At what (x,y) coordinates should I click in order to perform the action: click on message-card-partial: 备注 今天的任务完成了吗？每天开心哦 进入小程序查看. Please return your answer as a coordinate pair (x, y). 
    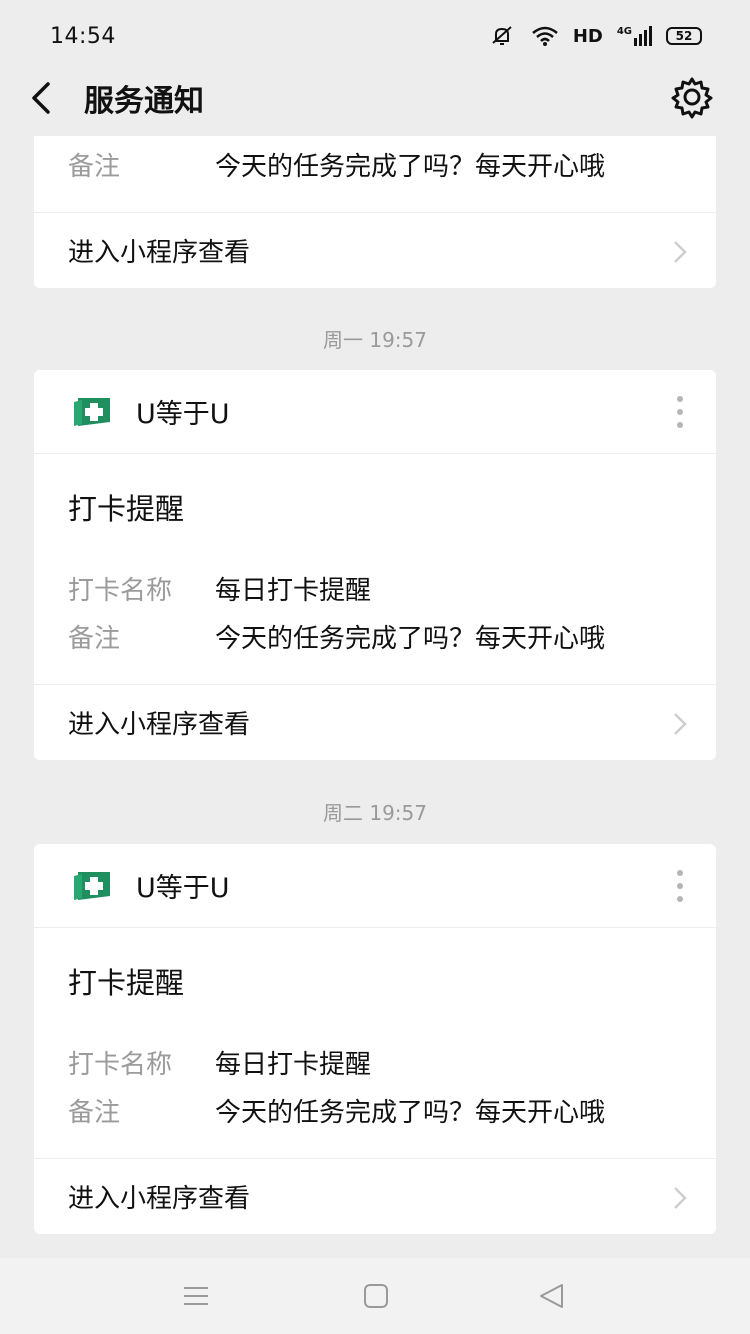
    Looking at the image, I should click on (375, 212).